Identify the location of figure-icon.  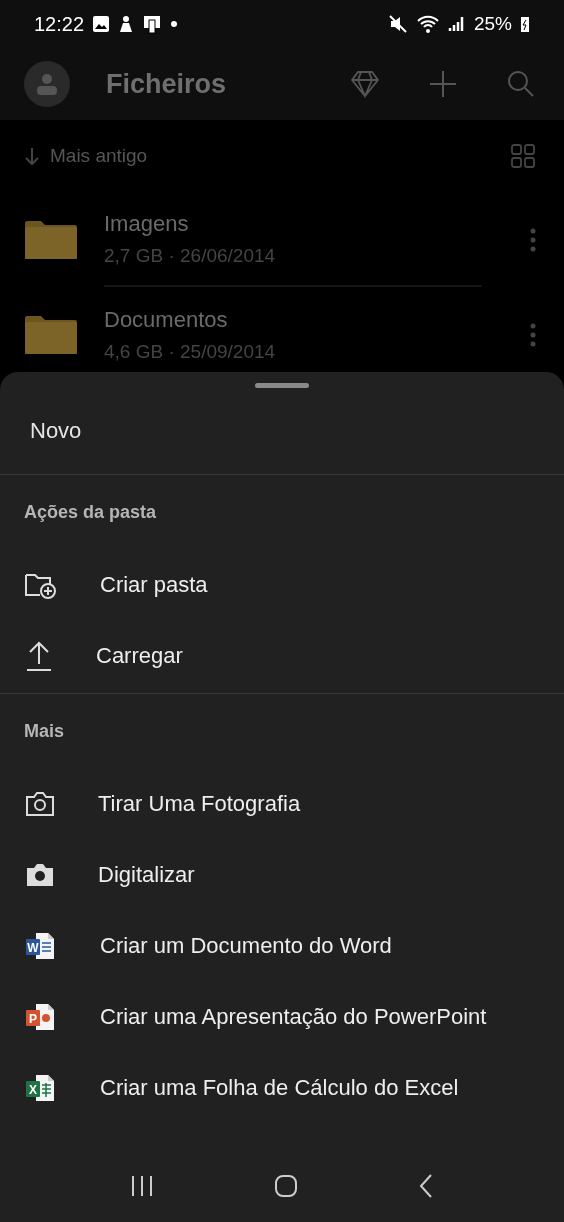
(126, 24).